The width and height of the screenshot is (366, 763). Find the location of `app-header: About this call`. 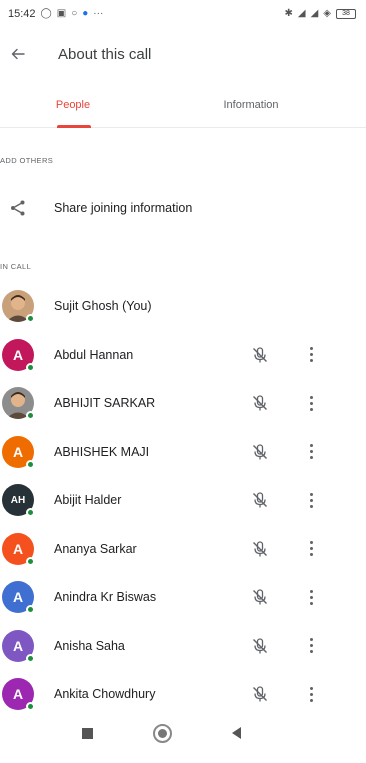

app-header: About this call is located at coordinates (183, 54).